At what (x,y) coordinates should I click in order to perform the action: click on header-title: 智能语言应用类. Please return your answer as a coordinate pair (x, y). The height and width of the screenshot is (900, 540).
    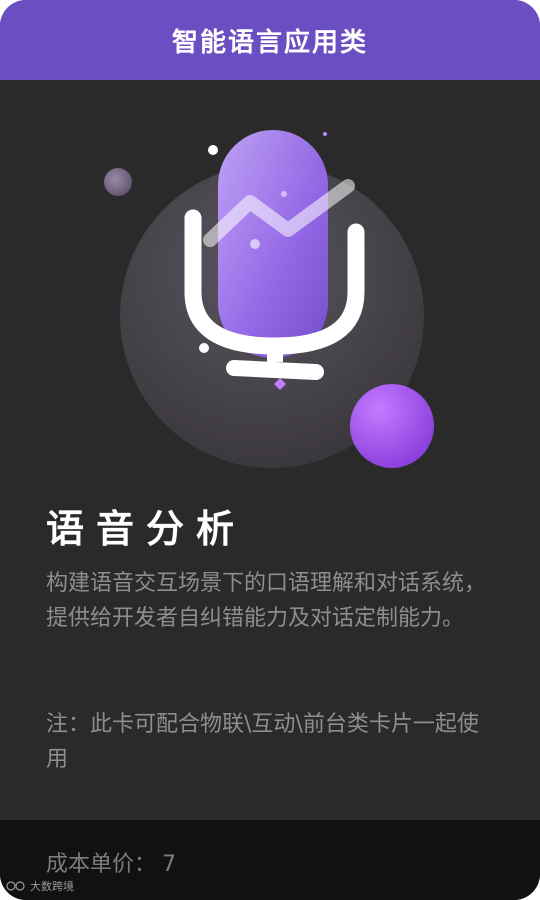
    Looking at the image, I should click on (269, 42).